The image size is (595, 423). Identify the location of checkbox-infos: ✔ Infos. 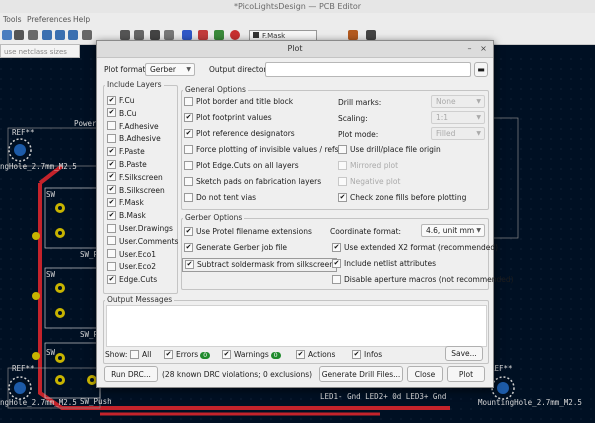
(367, 354).